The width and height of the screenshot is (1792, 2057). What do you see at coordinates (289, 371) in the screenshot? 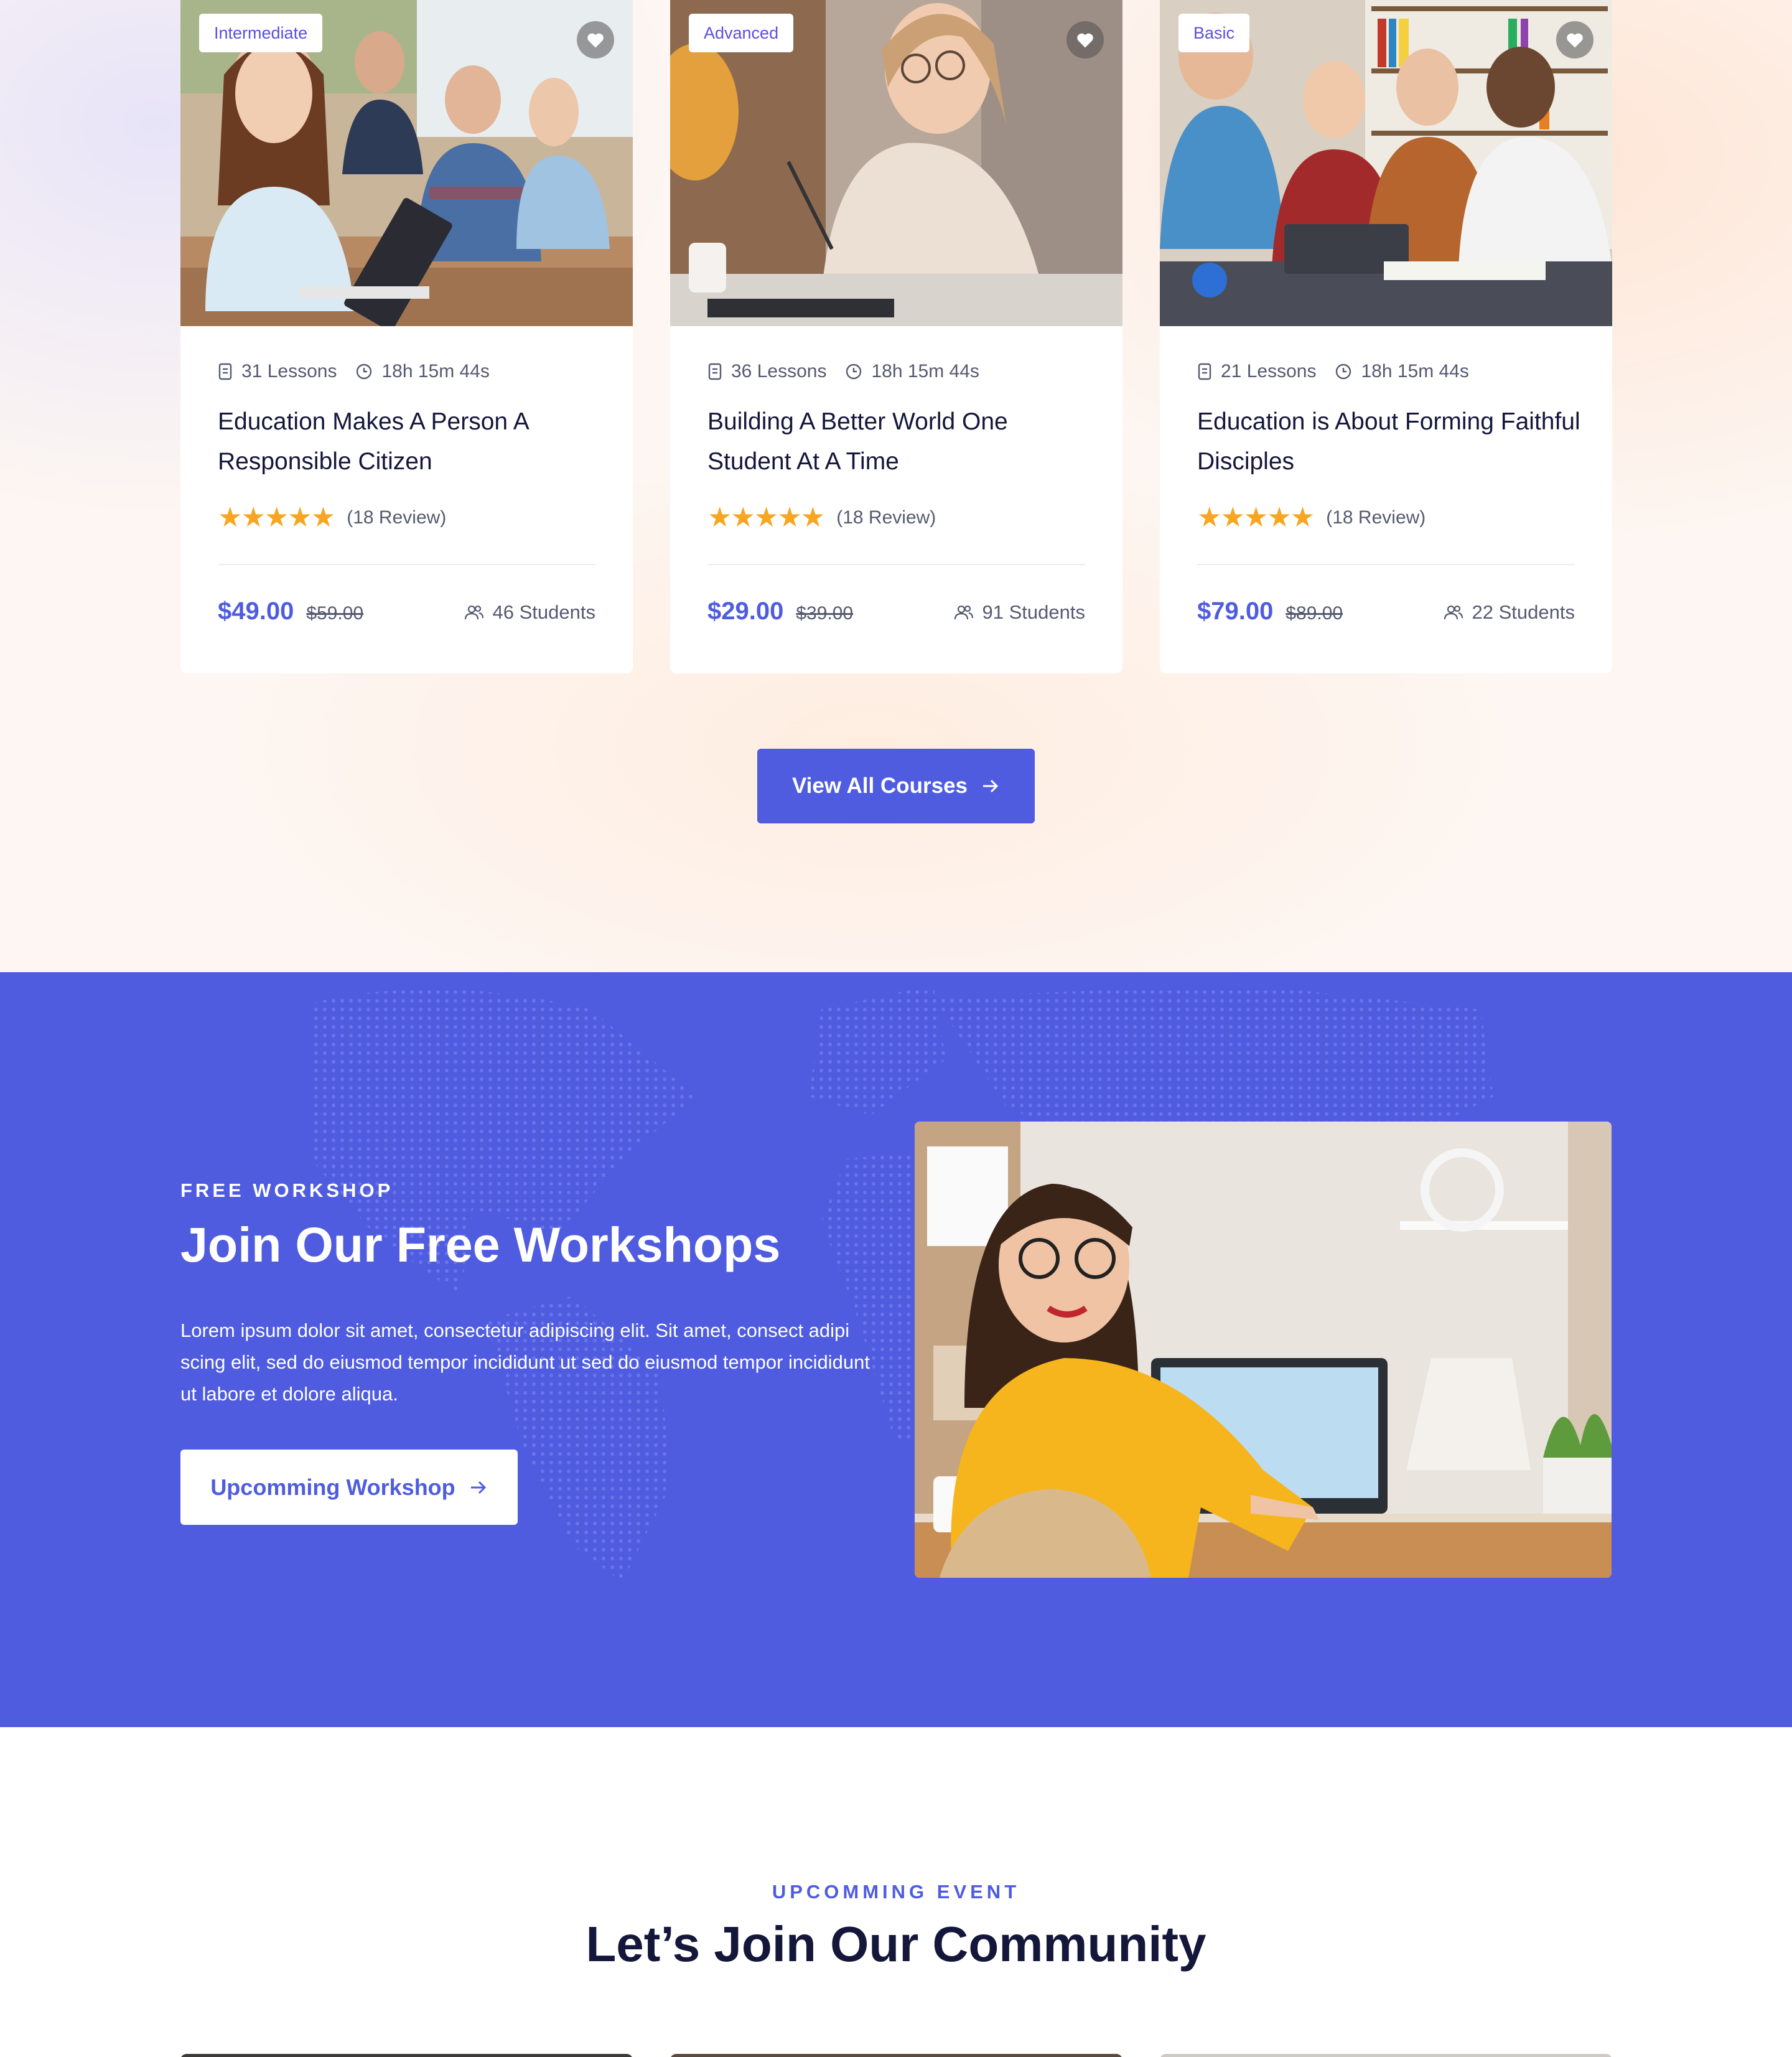
I see `lessons-count: 31 Lessons` at bounding box center [289, 371].